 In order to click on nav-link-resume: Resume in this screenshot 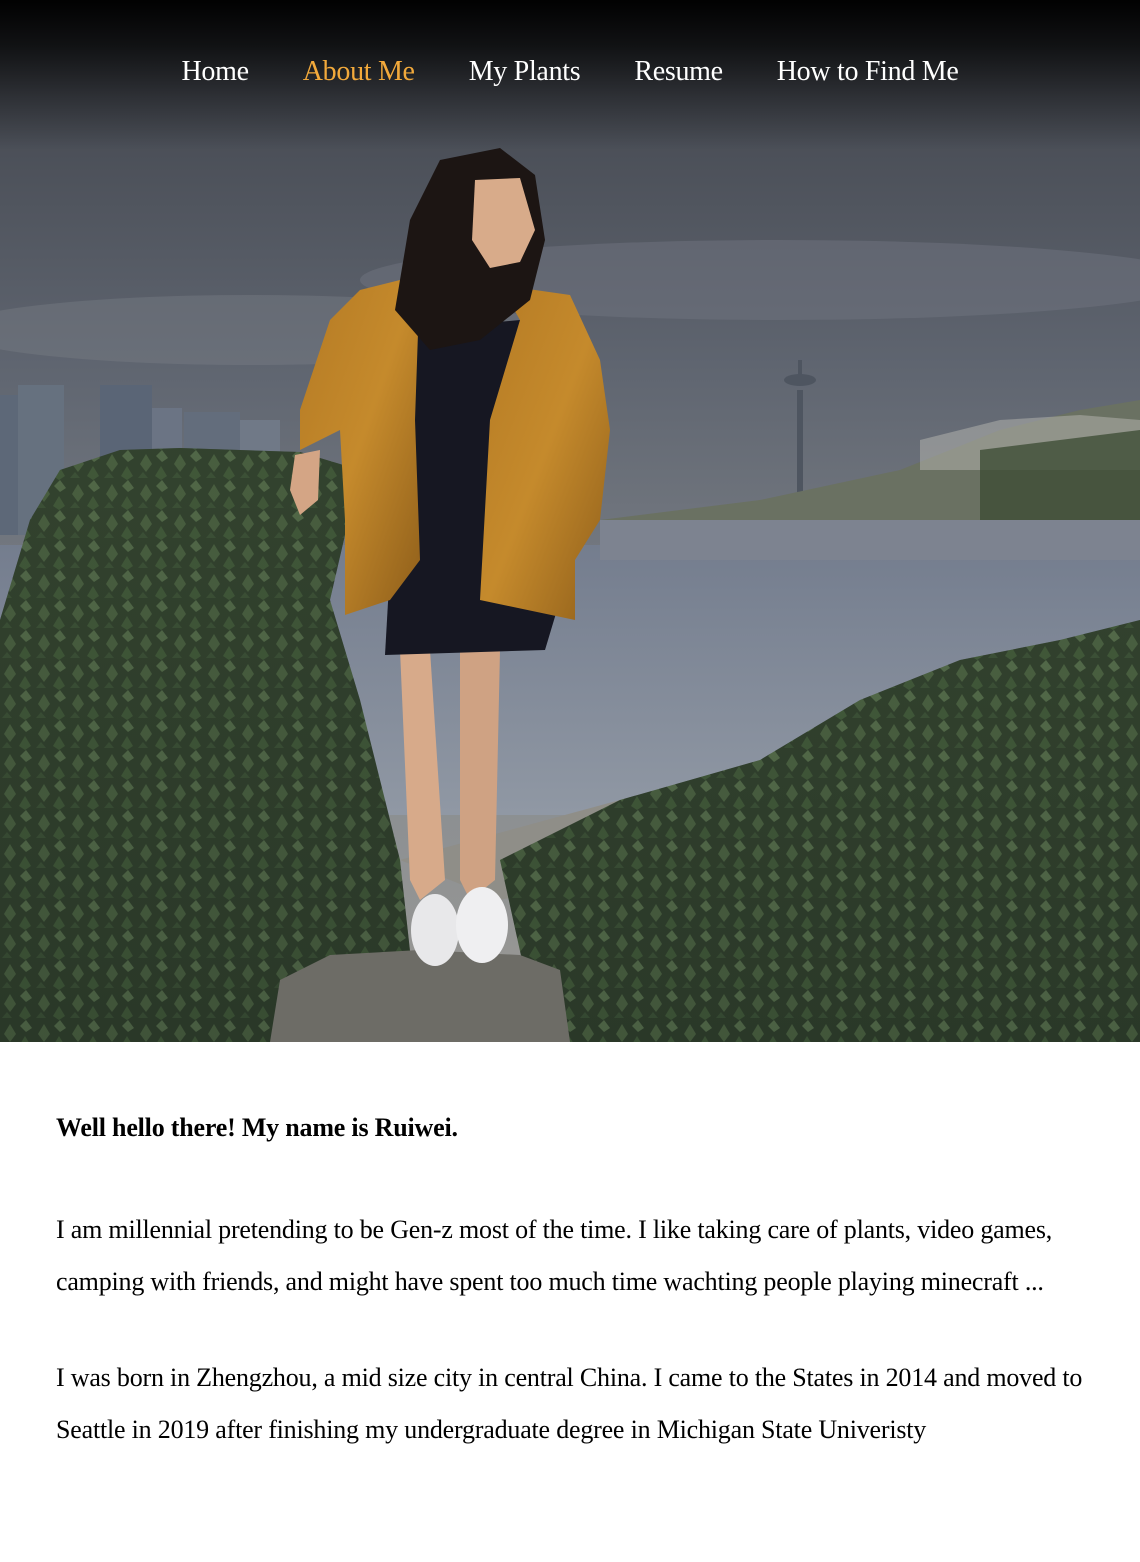, I will do `click(678, 71)`.